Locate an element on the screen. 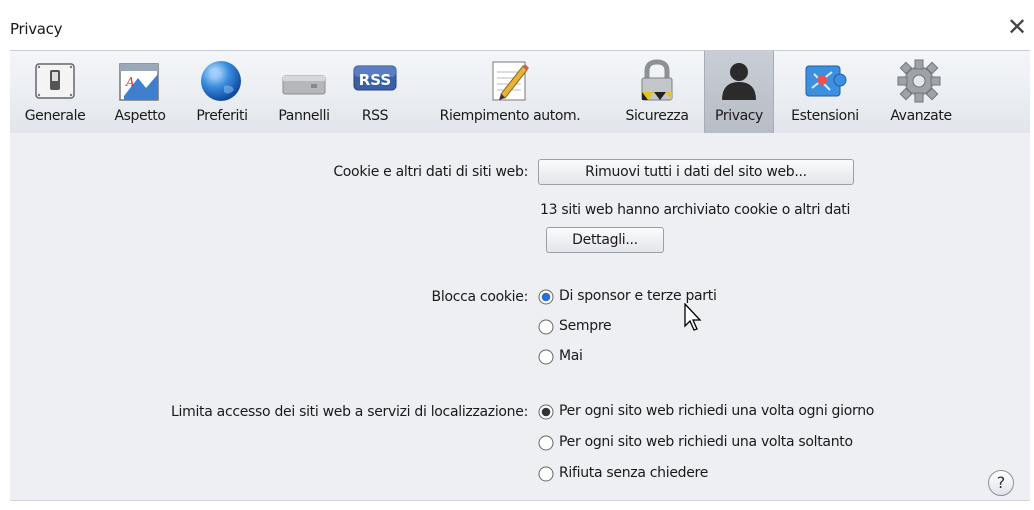  tab-rss: RSS RSS is located at coordinates (375, 92).